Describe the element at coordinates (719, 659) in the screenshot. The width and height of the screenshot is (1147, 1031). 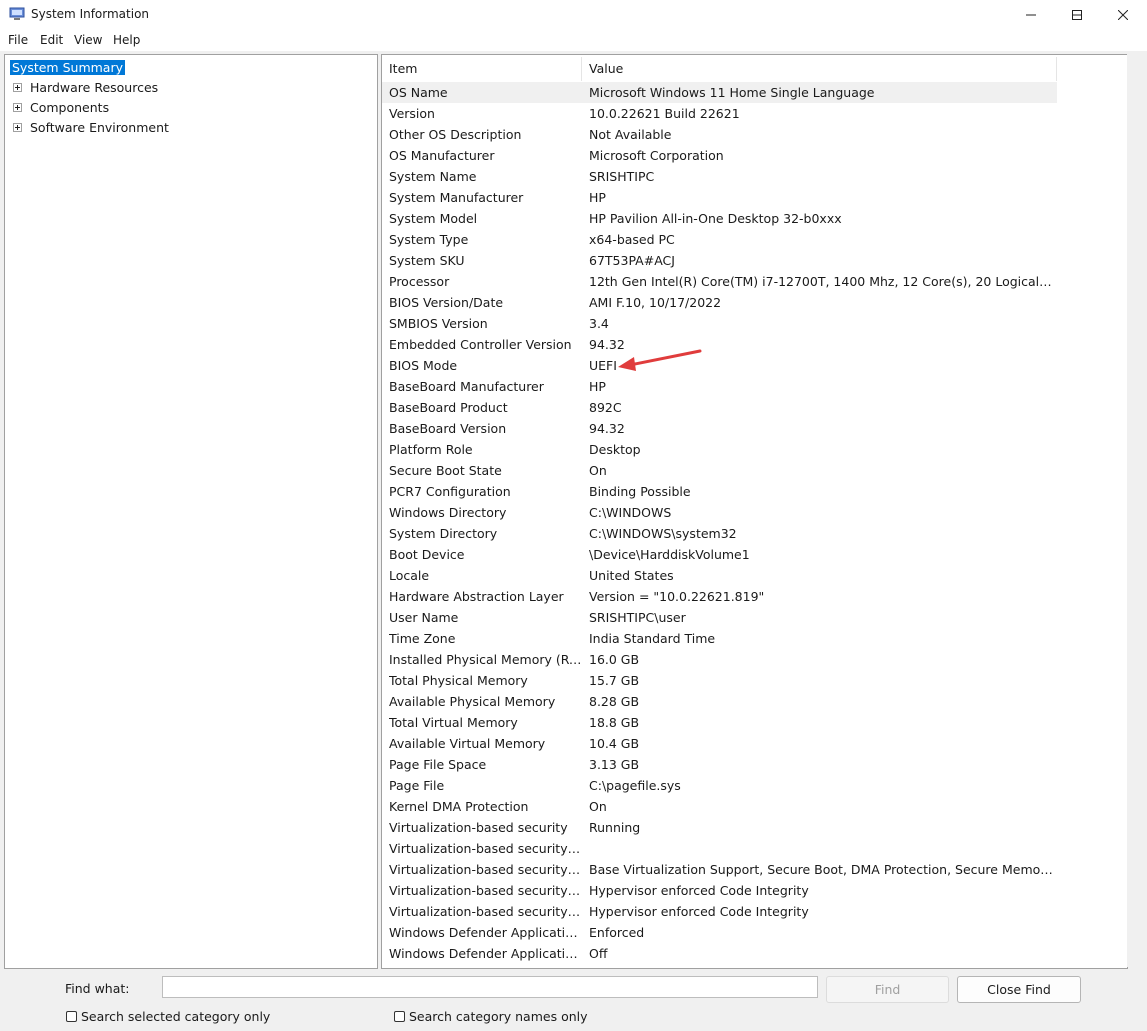
I see `table-row: Installed Physical Memory (RAM) 16.0 GB` at that location.